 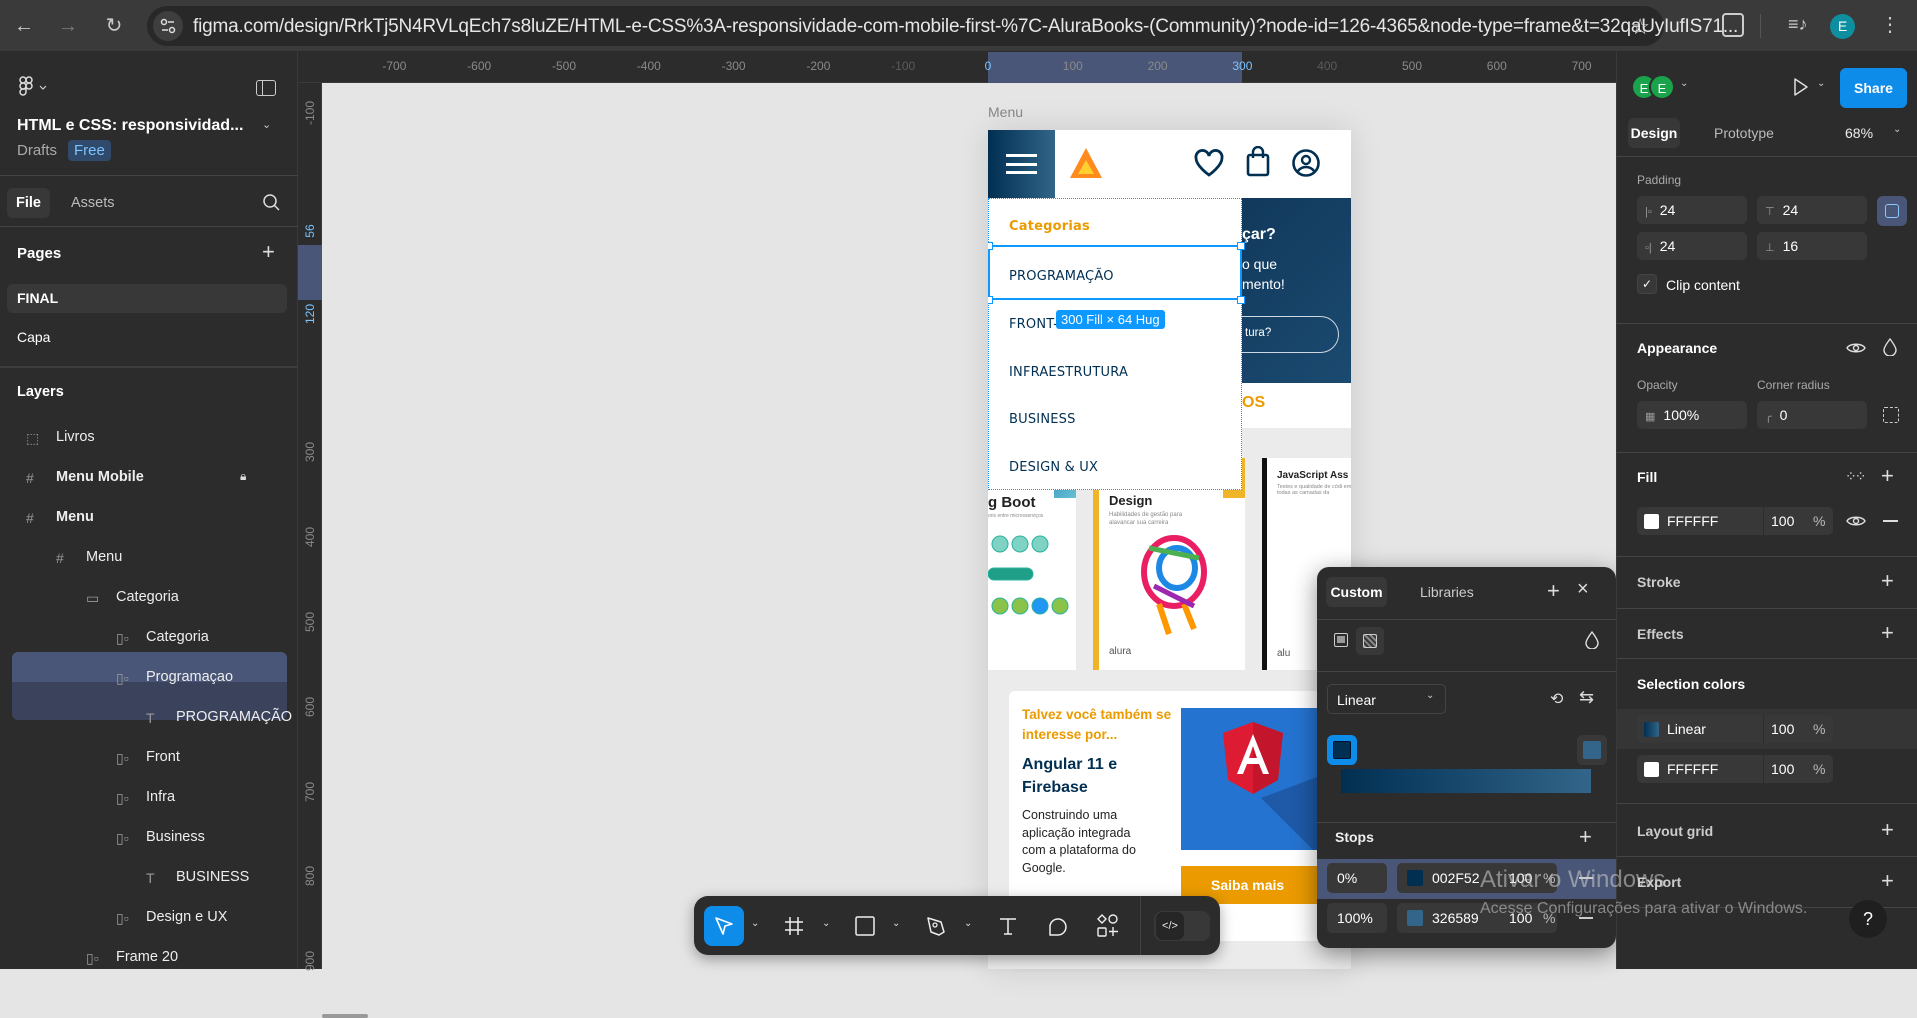 What do you see at coordinates (1447, 592) in the screenshot?
I see `tab-libraries: Libraries` at bounding box center [1447, 592].